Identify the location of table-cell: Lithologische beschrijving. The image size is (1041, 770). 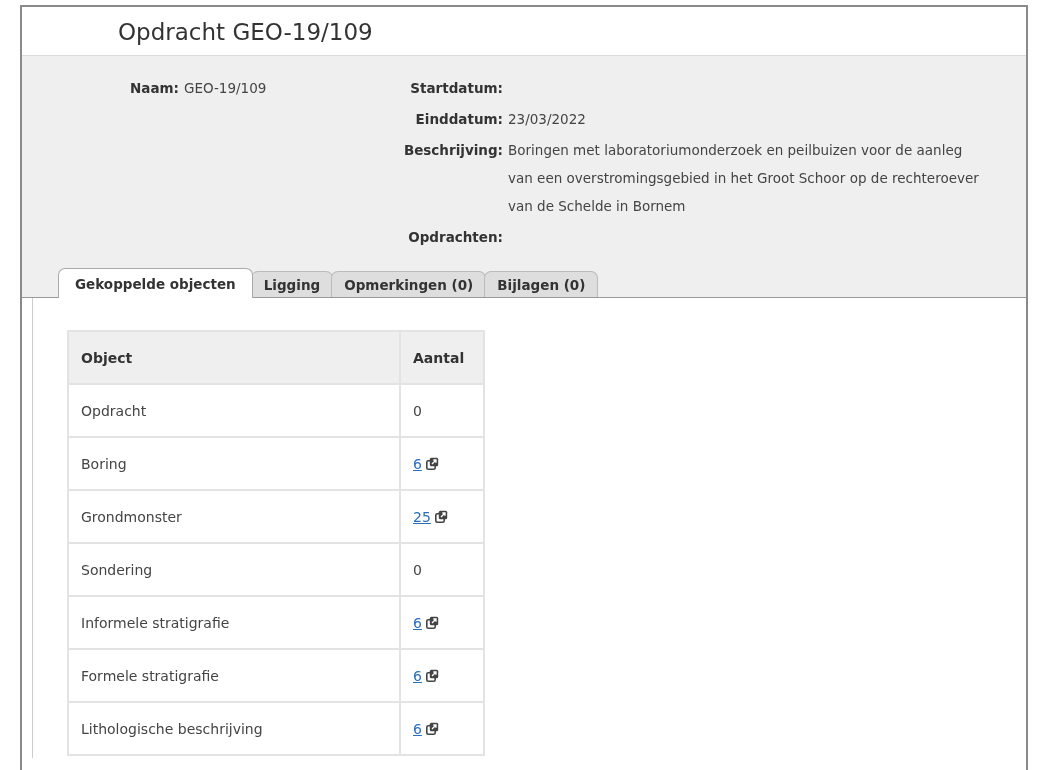
(234, 728).